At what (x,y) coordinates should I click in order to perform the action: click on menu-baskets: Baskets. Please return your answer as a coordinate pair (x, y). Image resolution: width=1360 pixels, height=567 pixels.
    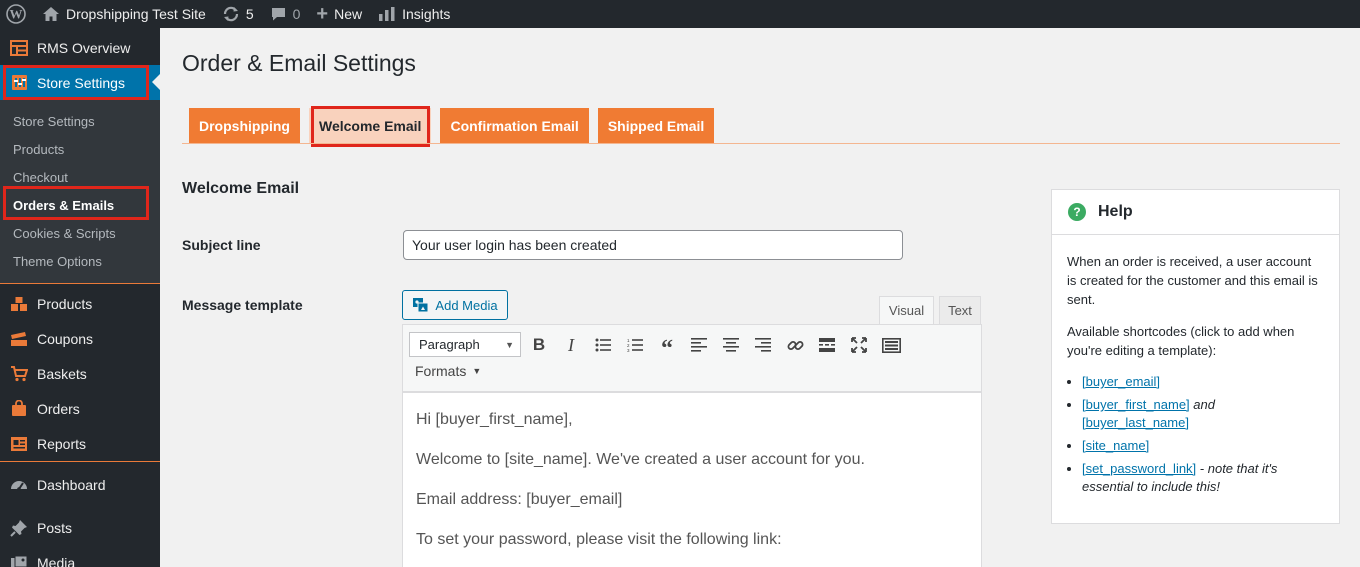
    Looking at the image, I should click on (80, 373).